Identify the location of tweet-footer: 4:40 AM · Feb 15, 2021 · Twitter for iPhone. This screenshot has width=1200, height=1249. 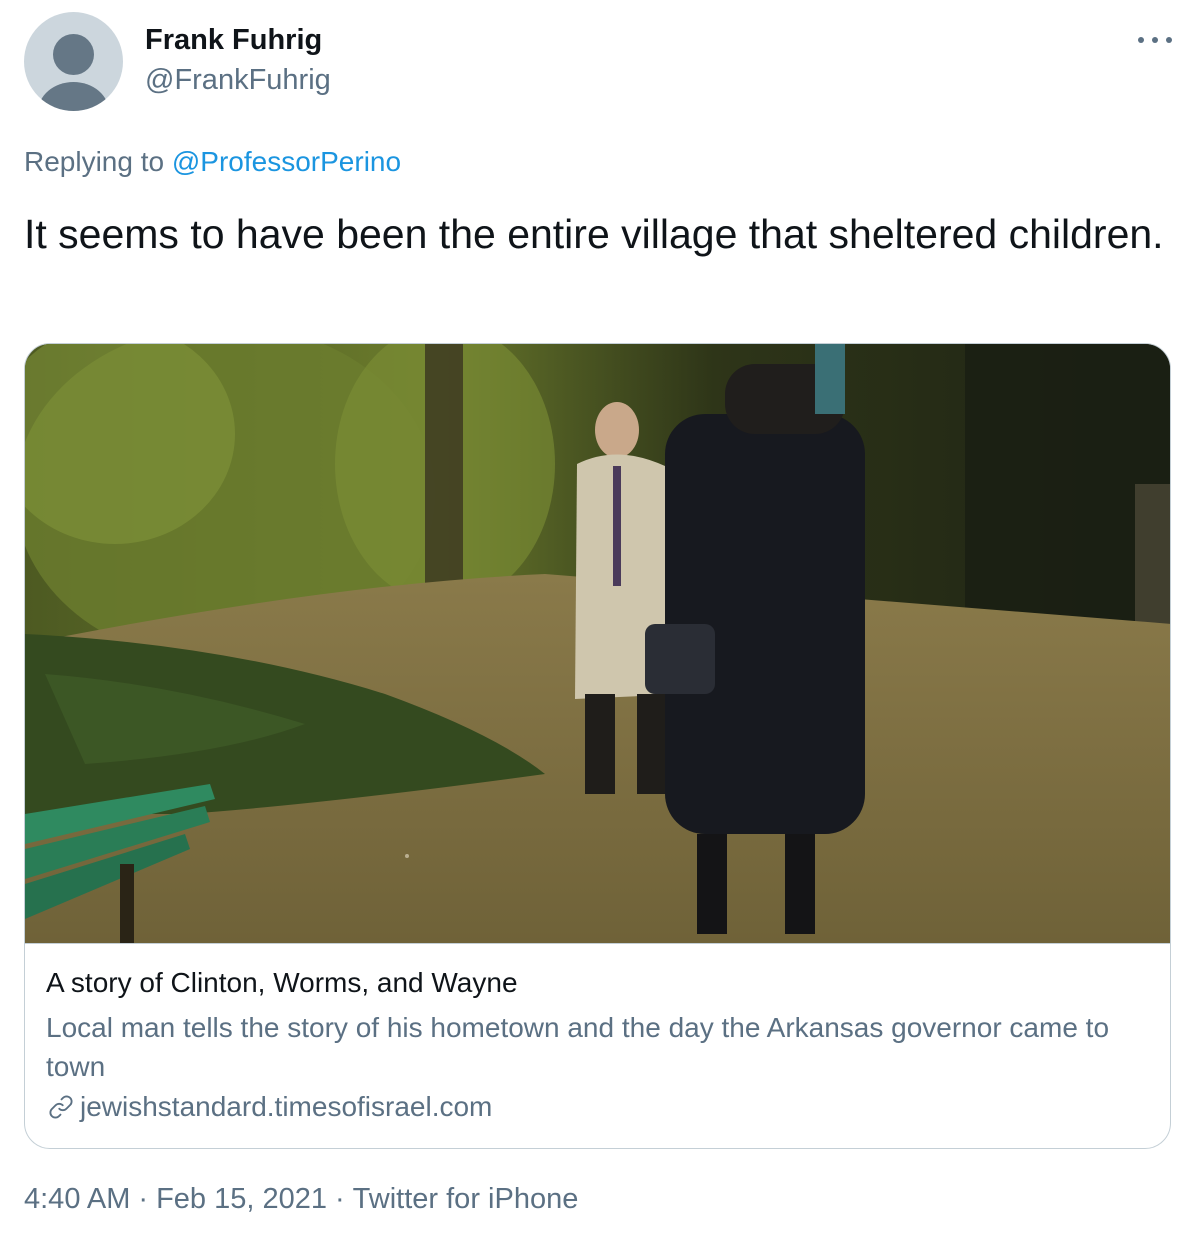
(301, 1199).